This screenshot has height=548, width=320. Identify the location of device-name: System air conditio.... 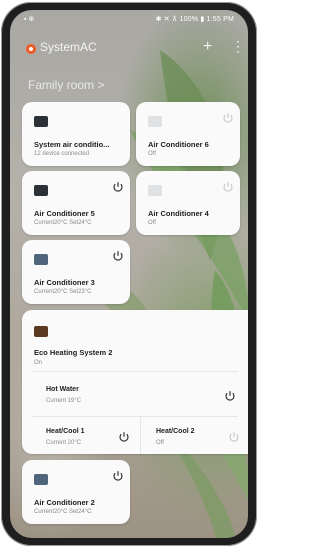
(72, 144).